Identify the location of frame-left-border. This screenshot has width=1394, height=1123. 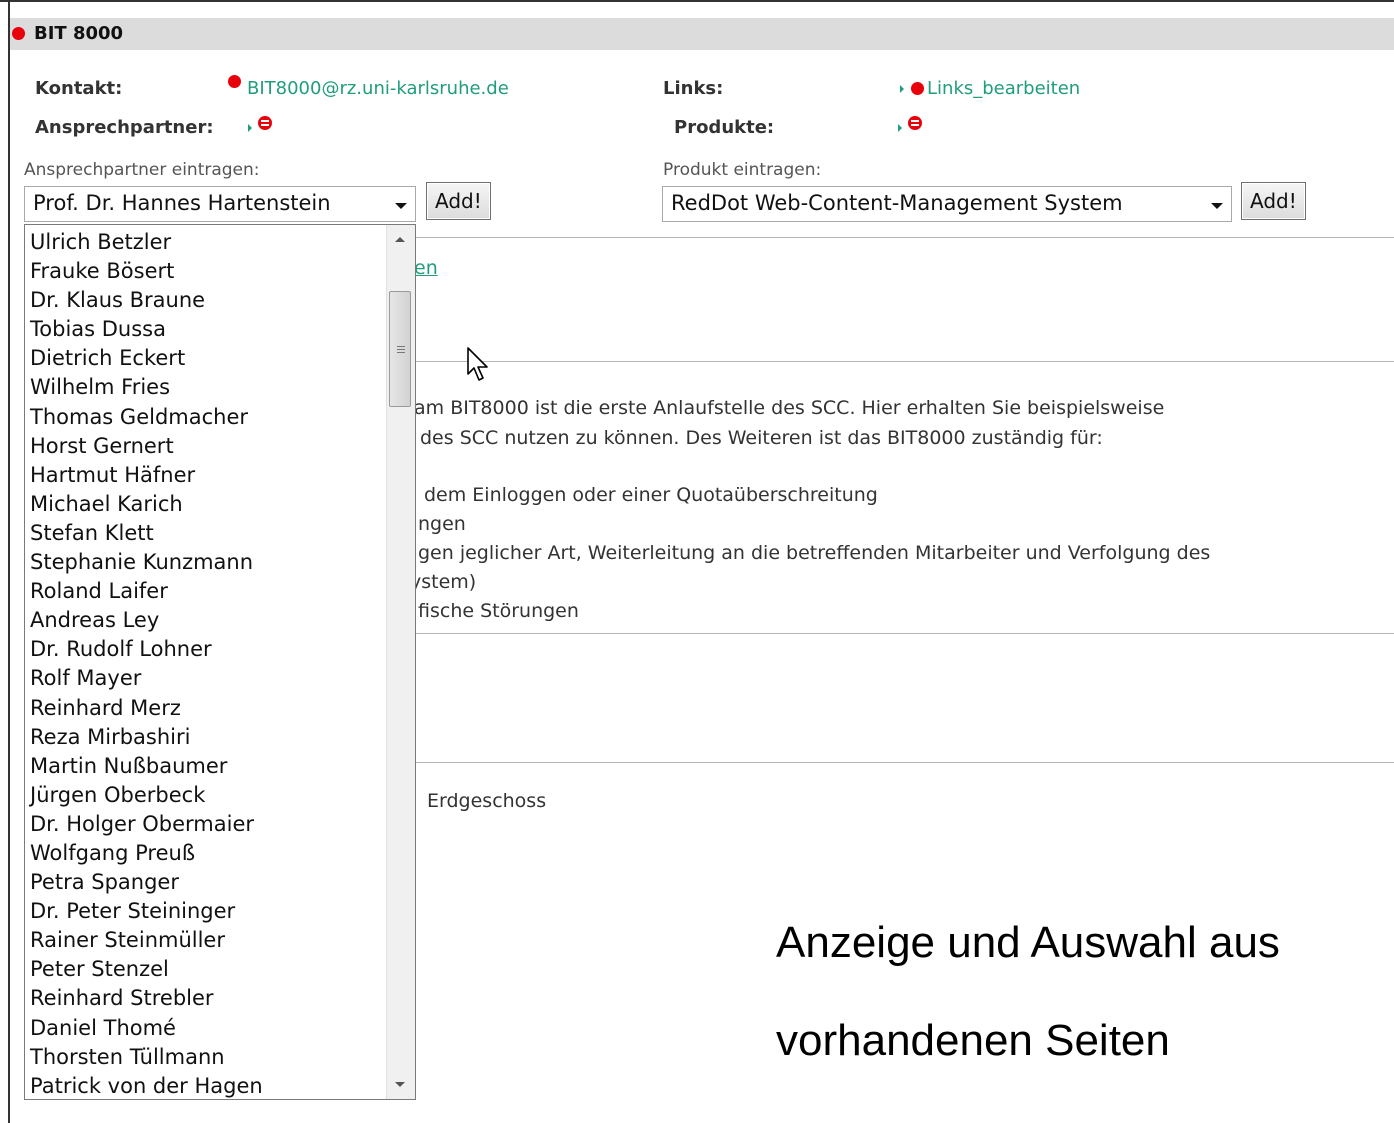
(9, 561).